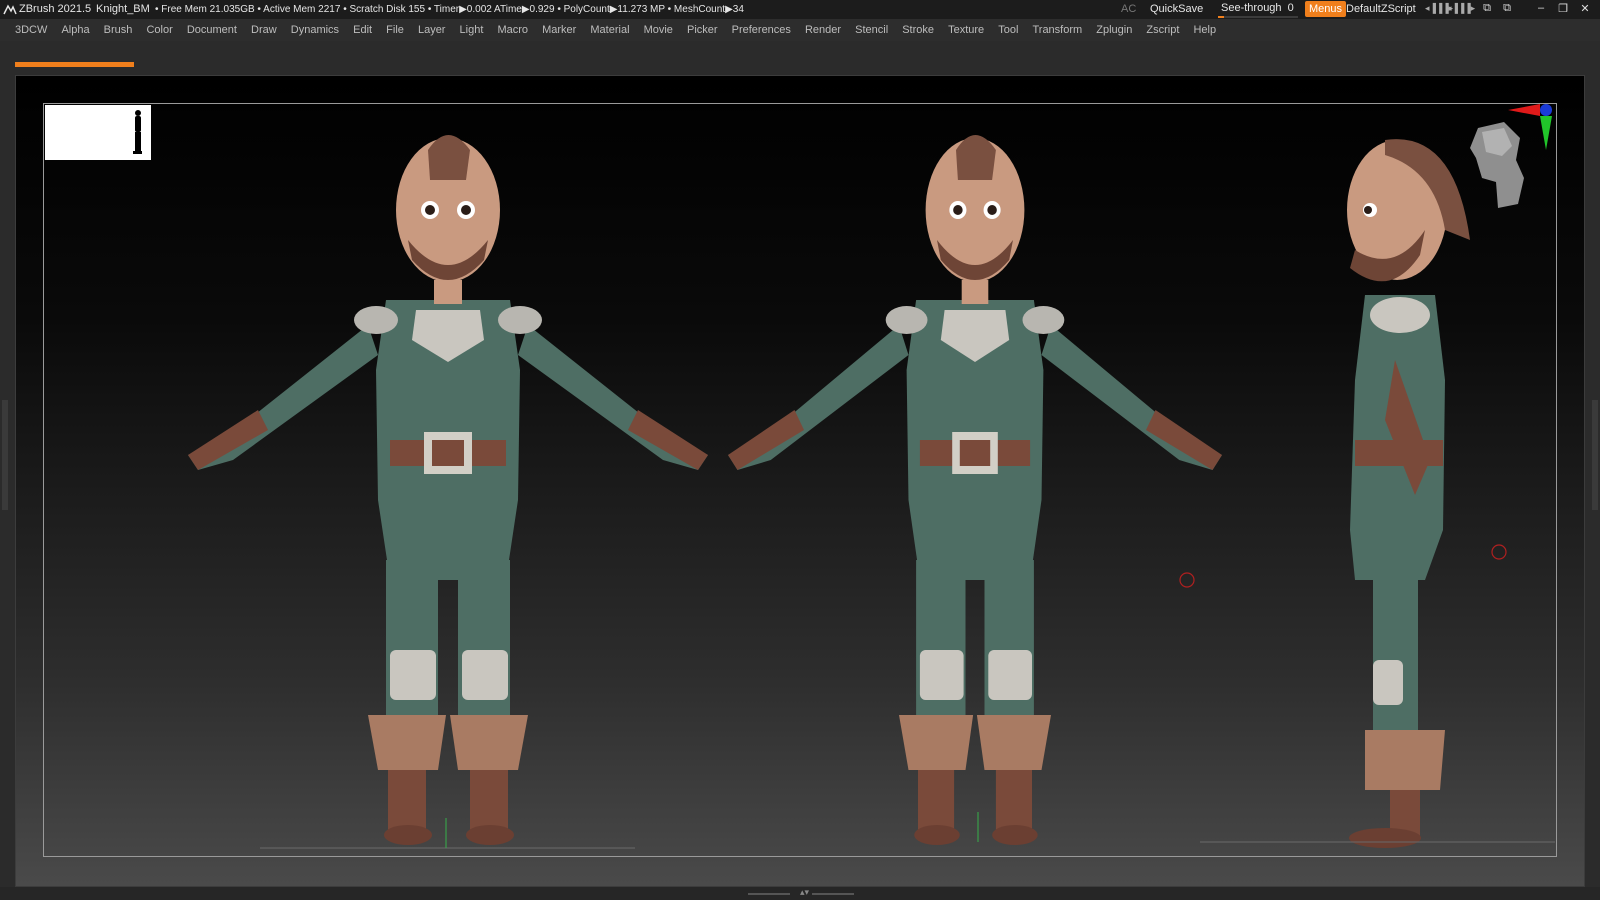 This screenshot has height=900, width=1600. I want to click on menu-stroke: Stroke, so click(918, 30).